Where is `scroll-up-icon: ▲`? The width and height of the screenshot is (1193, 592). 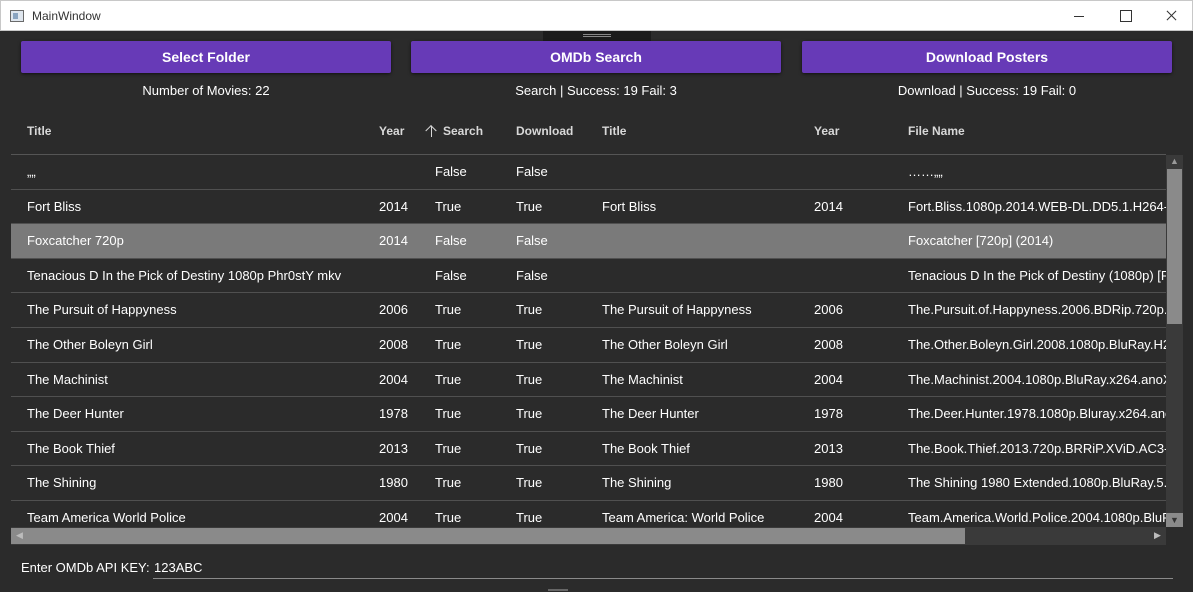 scroll-up-icon: ▲ is located at coordinates (1174, 161).